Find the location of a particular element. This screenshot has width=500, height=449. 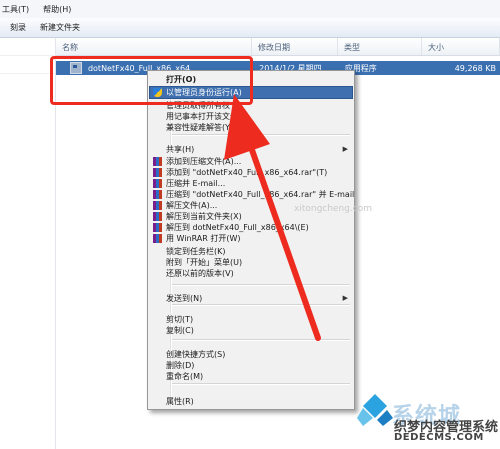

annotation-arrow is located at coordinates (272, 217).